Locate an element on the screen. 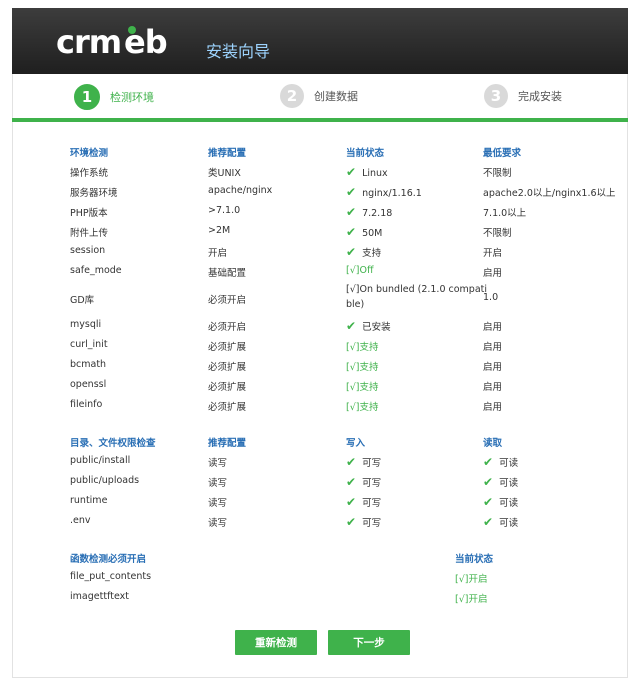  perm-header-row: 目录、文件权限检查 推荐配置 写入 读取 is located at coordinates (340, 444).